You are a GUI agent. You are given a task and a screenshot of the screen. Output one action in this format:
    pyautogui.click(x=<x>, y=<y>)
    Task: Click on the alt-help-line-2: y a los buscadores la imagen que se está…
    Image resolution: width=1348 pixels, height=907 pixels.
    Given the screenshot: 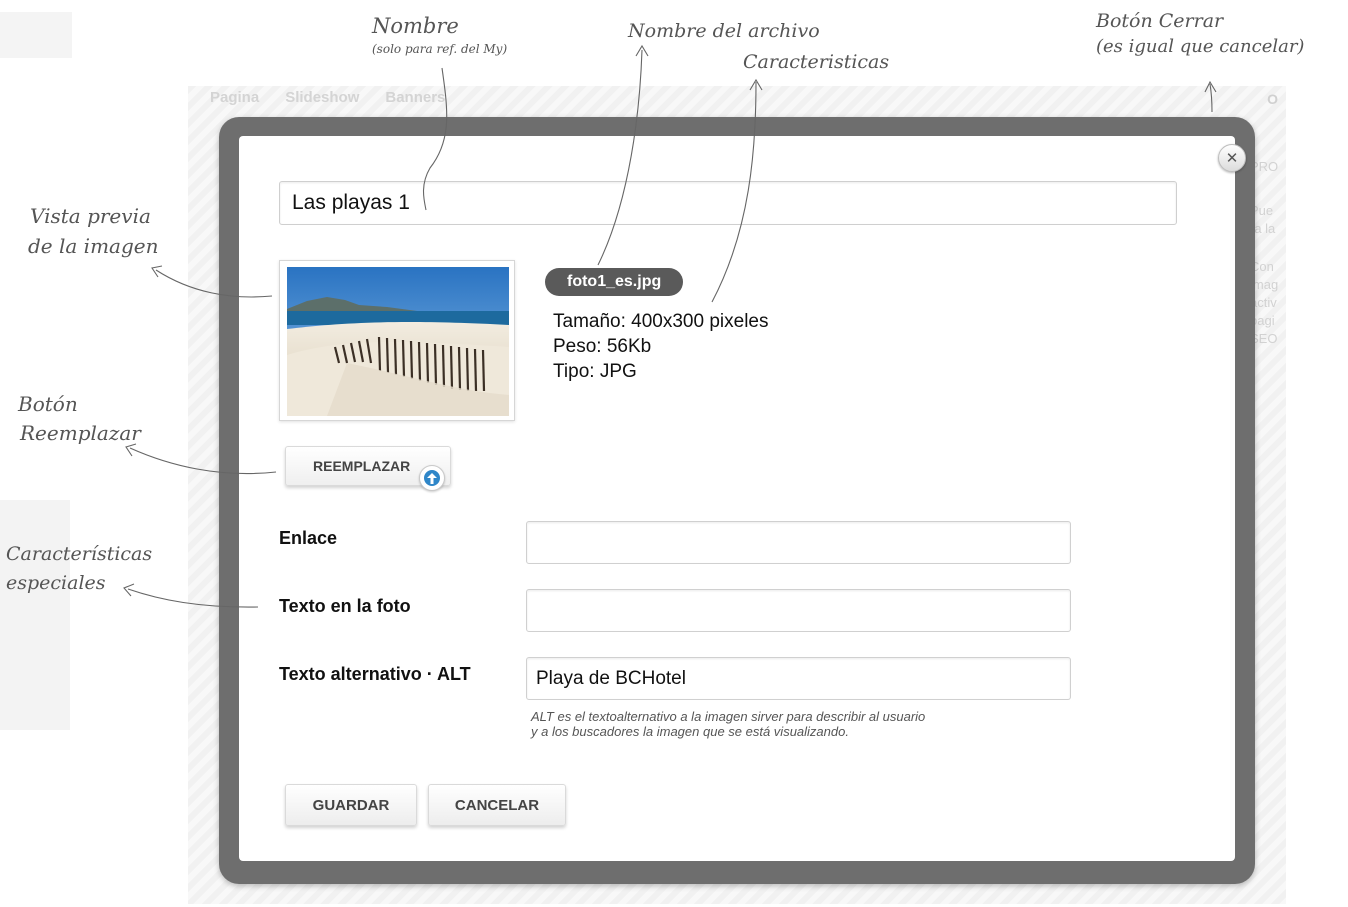 What is the action you would take?
    pyautogui.click(x=690, y=731)
    